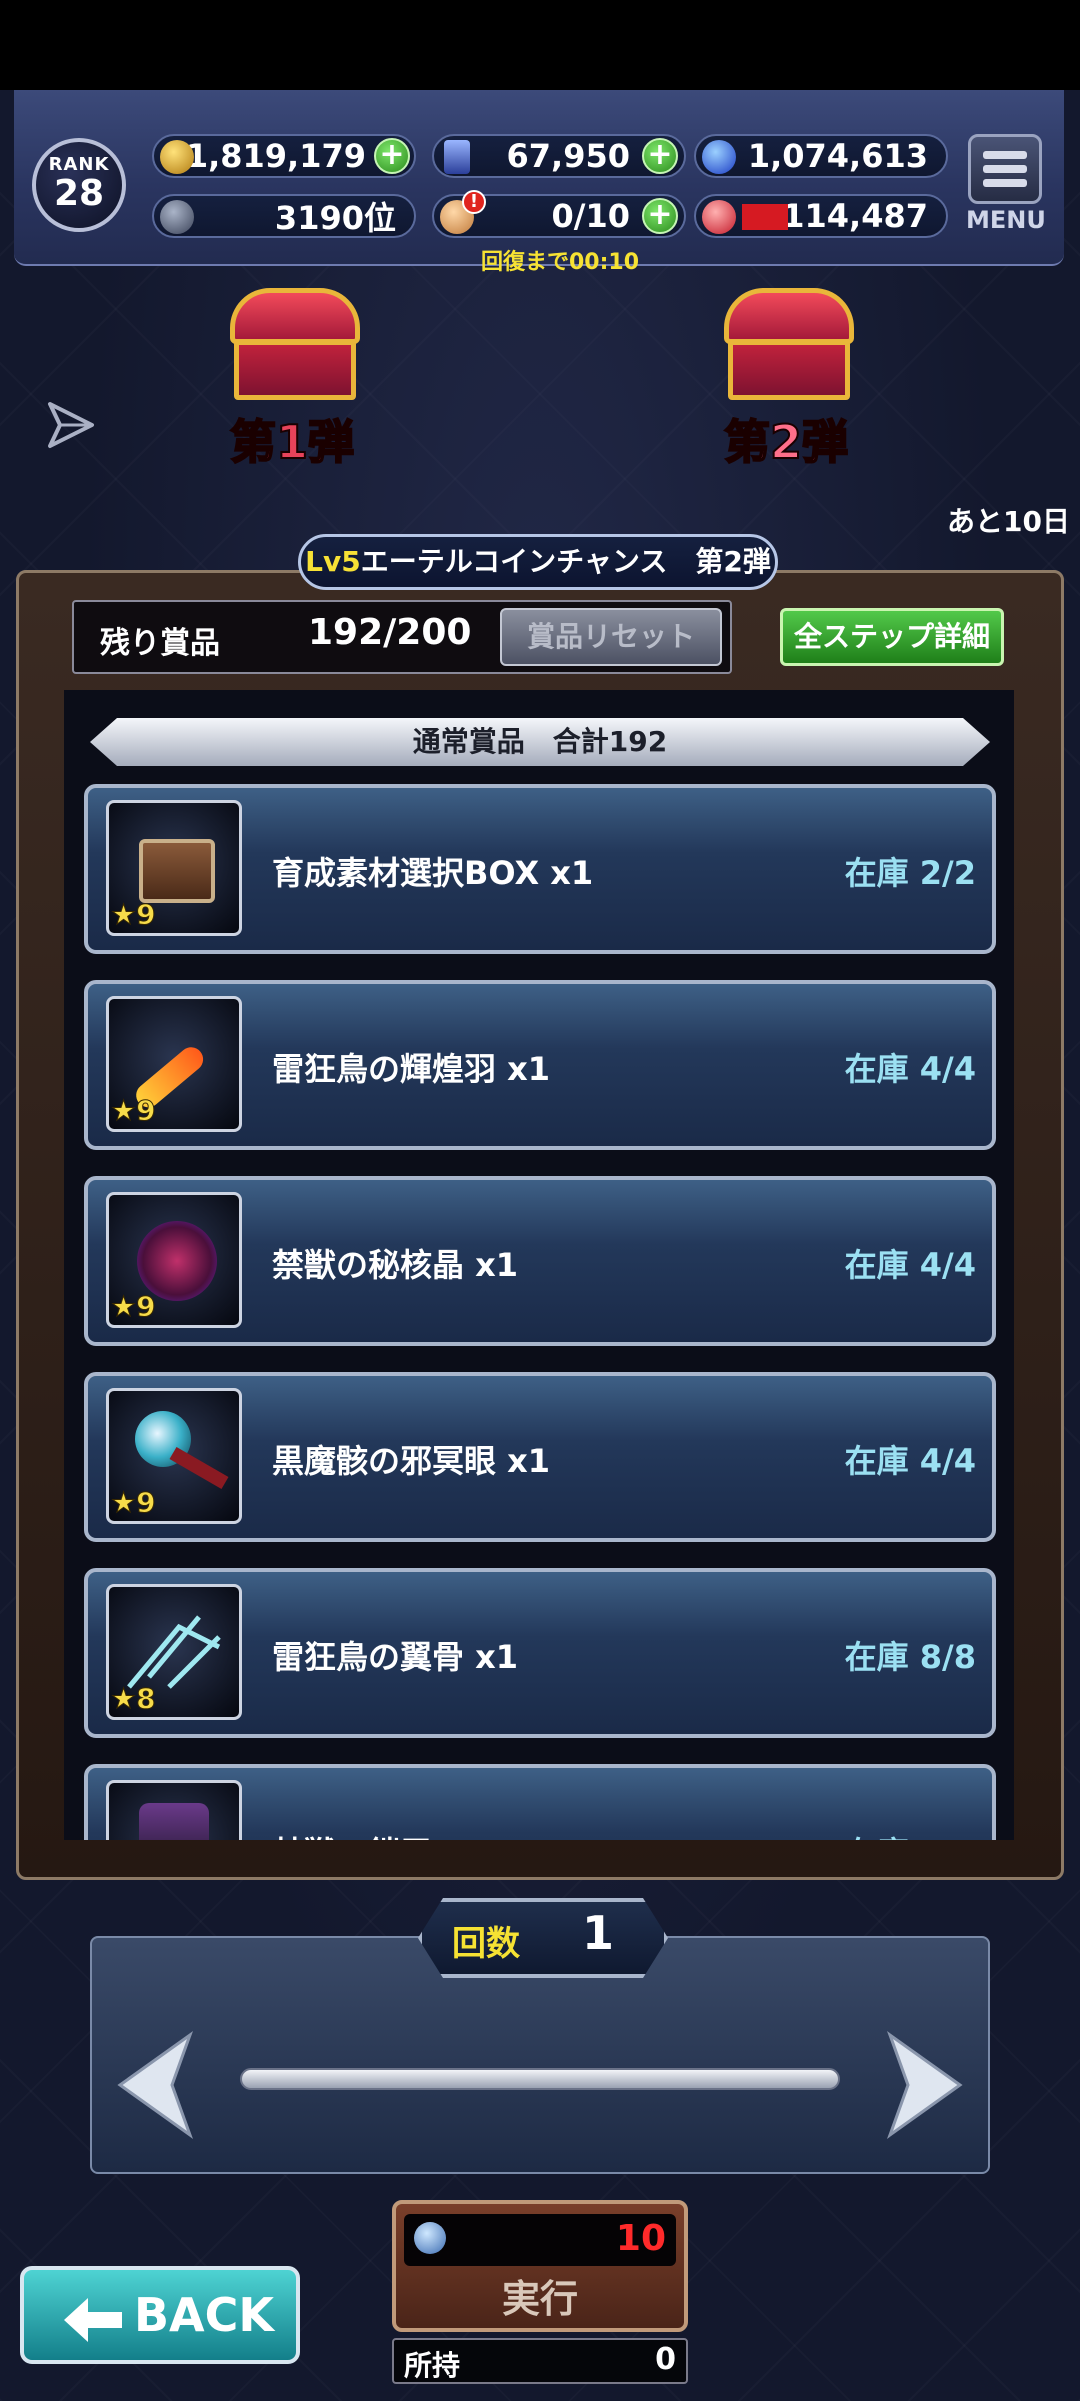 The width and height of the screenshot is (1080, 2401). Describe the element at coordinates (660, 216) in the screenshot. I see `add-stamina-button: +` at that location.